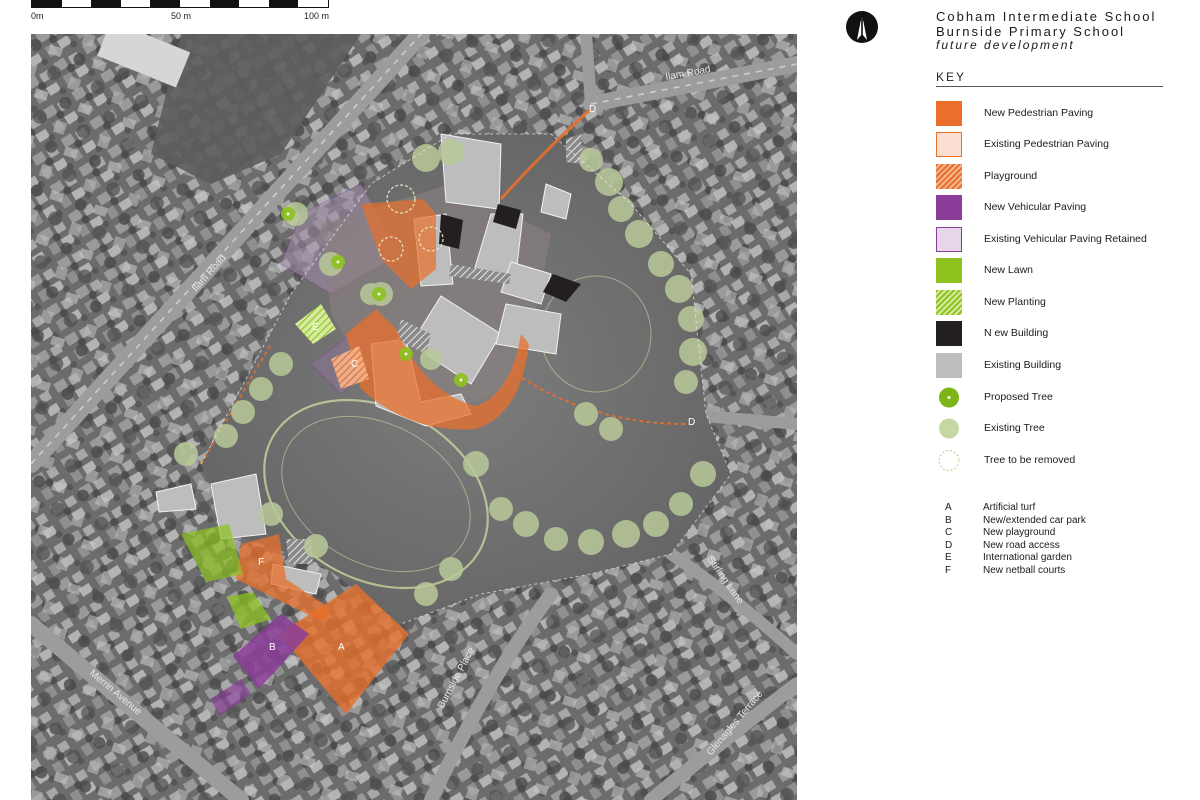 The height and width of the screenshot is (800, 1200). What do you see at coordinates (1011, 176) in the screenshot?
I see `legend-label: Playground` at bounding box center [1011, 176].